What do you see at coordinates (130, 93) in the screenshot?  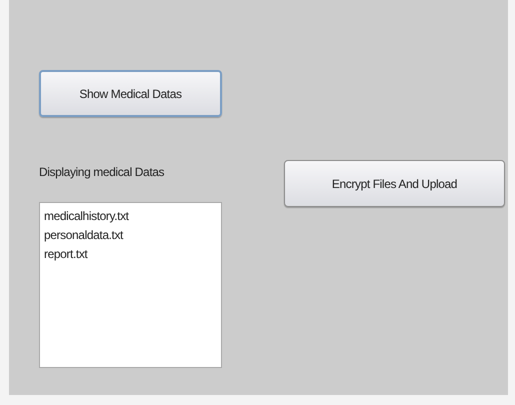 I see `show-medical-datas-button: Show Medical Datas` at bounding box center [130, 93].